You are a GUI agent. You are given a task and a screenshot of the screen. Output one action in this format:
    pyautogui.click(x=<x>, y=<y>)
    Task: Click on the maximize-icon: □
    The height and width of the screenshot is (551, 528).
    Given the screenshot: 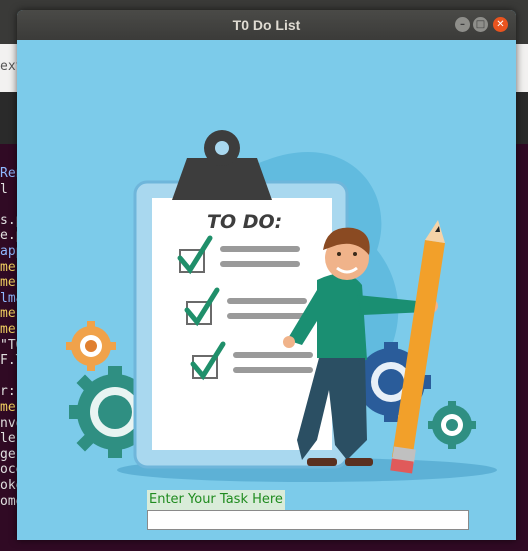 What is the action you would take?
    pyautogui.click(x=480, y=24)
    